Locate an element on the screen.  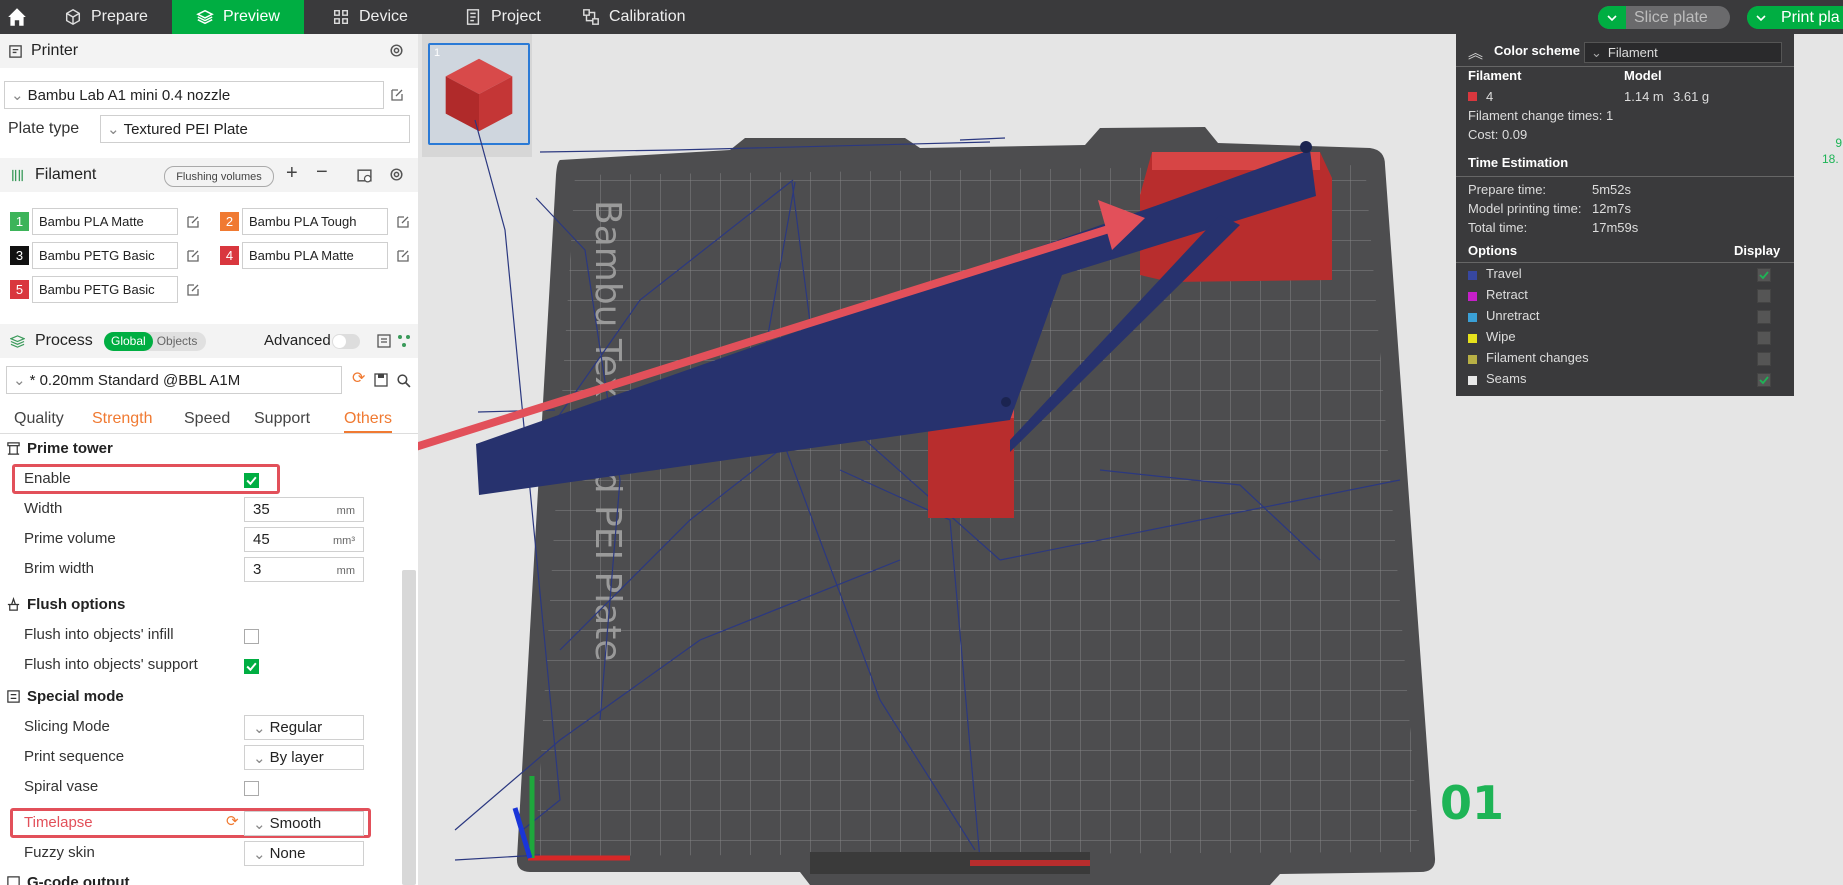
plate-type-select: ⌄ Textured PEI Plate is located at coordinates (255, 129).